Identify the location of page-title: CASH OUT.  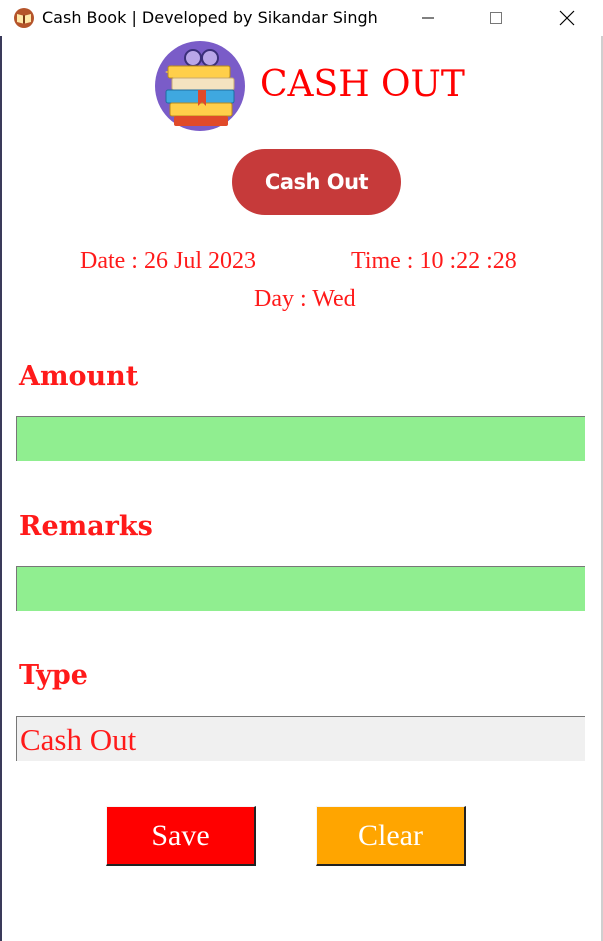
(362, 84).